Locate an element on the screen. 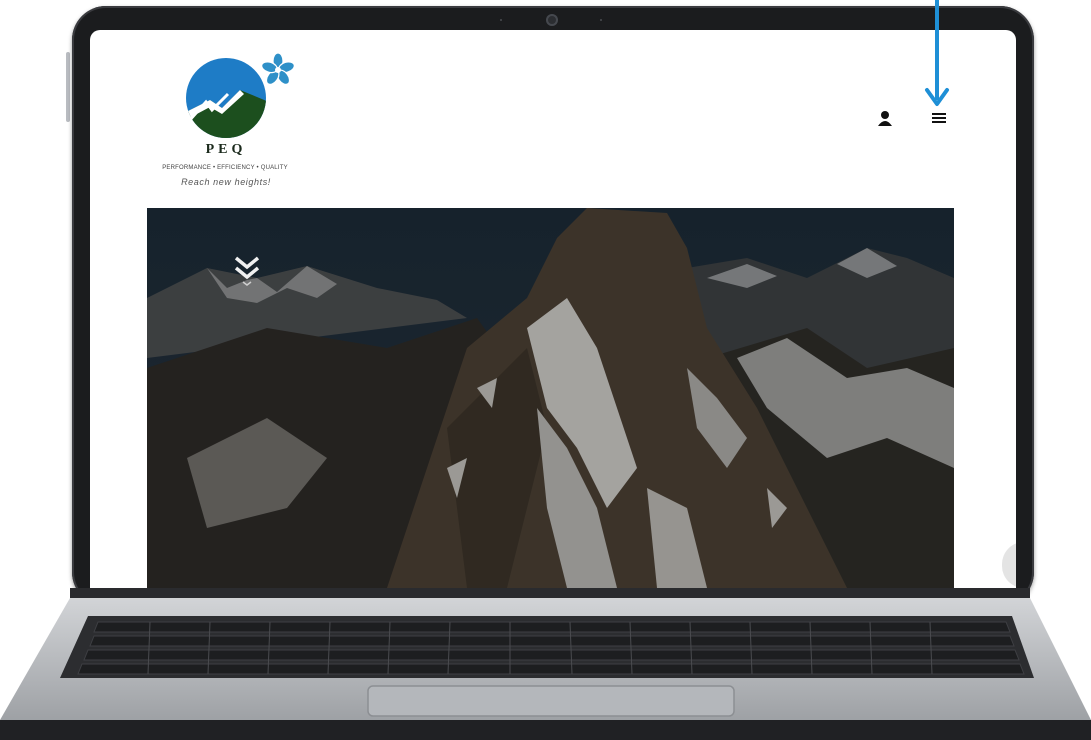 This screenshot has height=740, width=1091. double-chevron-down-icon is located at coordinates (247, 271).